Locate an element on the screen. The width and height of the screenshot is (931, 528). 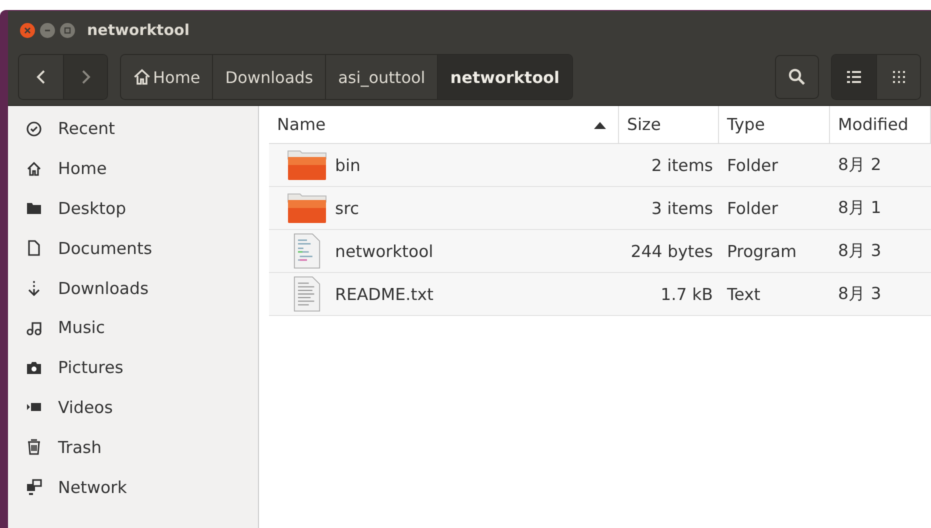
sort-arrow-icon is located at coordinates (600, 124).